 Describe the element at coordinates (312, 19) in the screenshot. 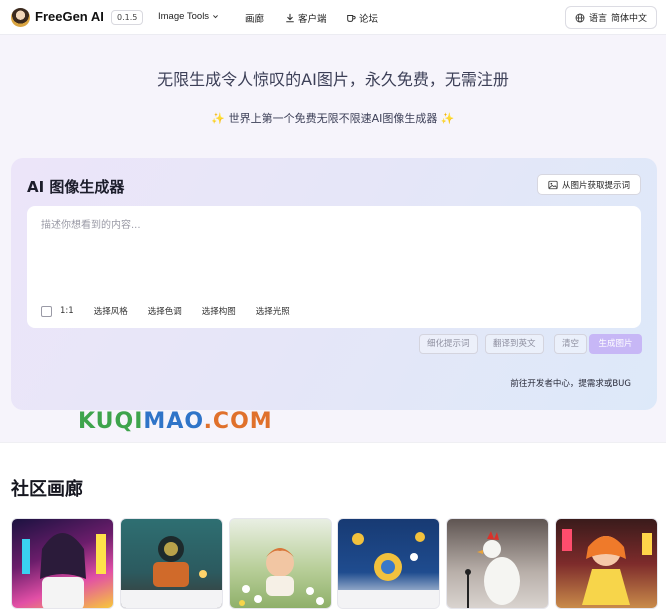

I see `nav-client-label: 客户端` at that location.